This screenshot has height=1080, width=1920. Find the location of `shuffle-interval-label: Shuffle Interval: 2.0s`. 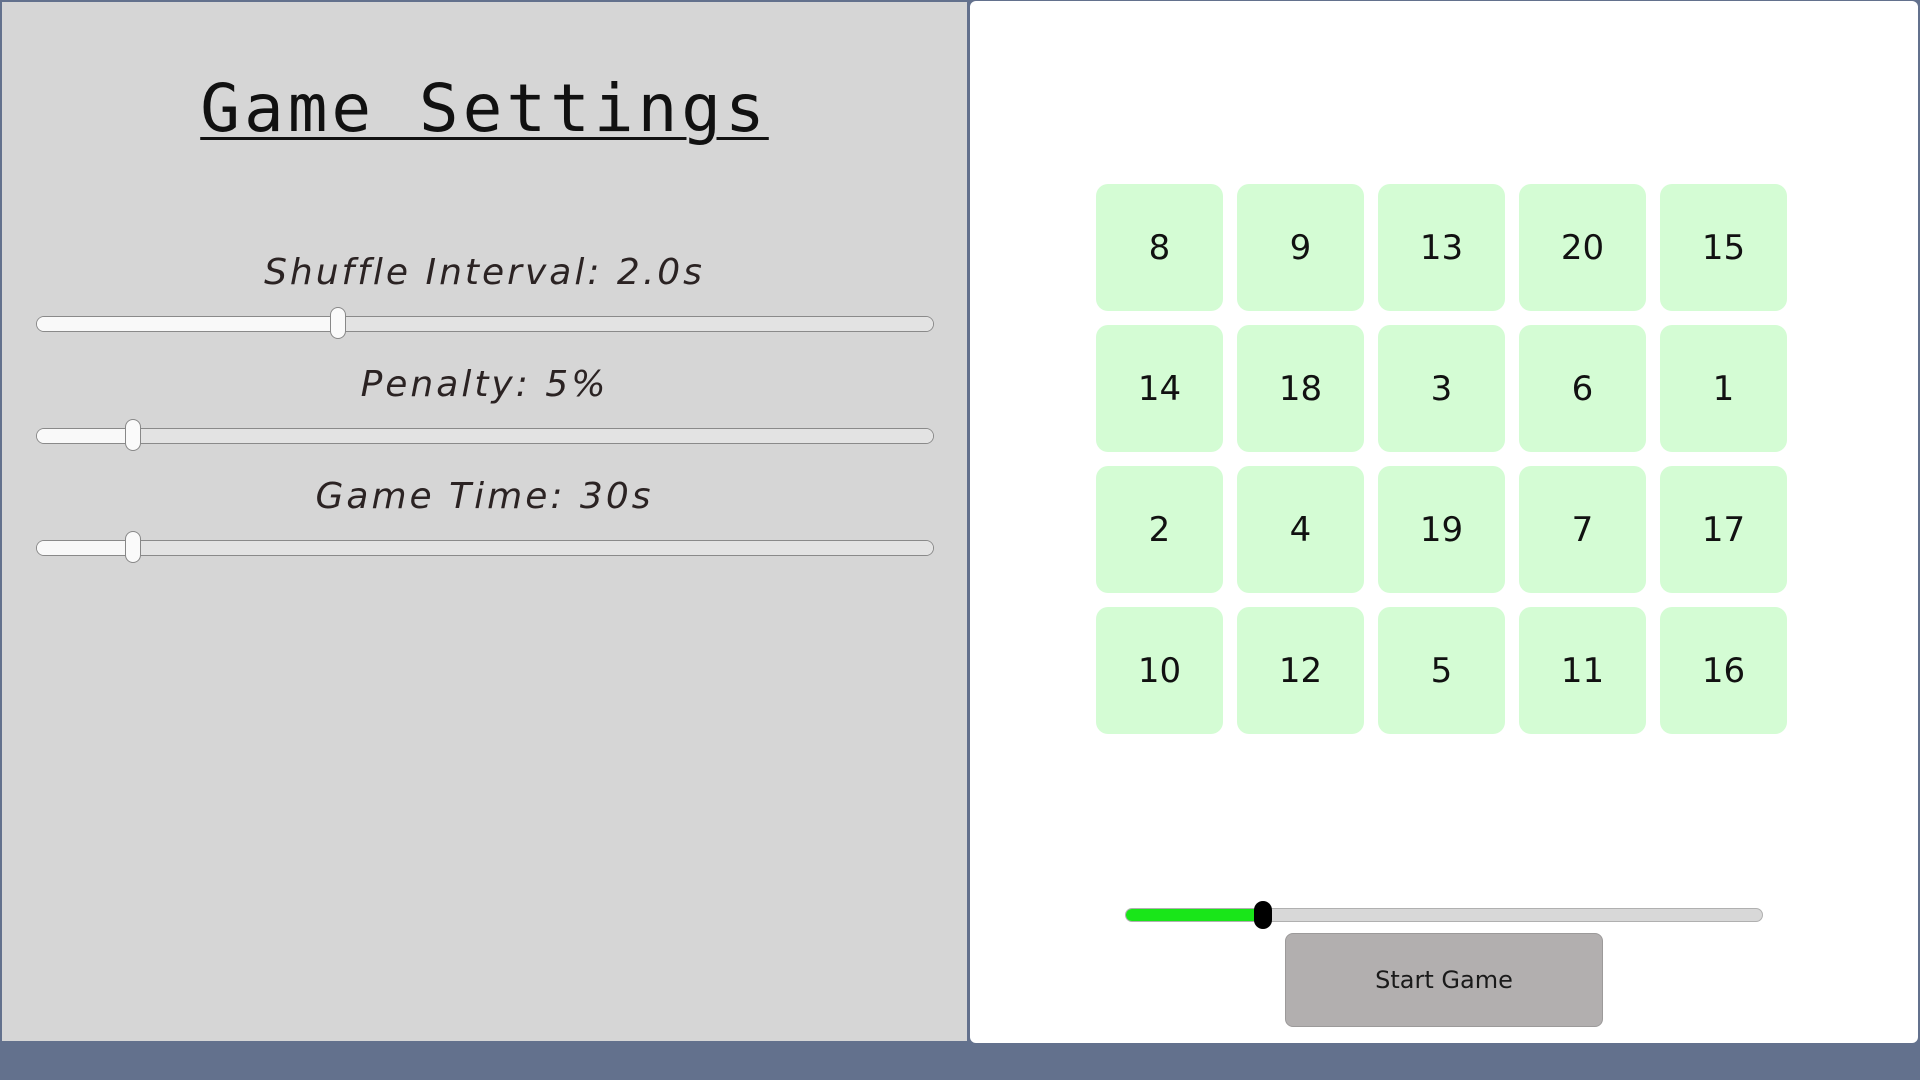

shuffle-interval-label: Shuffle Interval: 2.0s is located at coordinates (484, 272).